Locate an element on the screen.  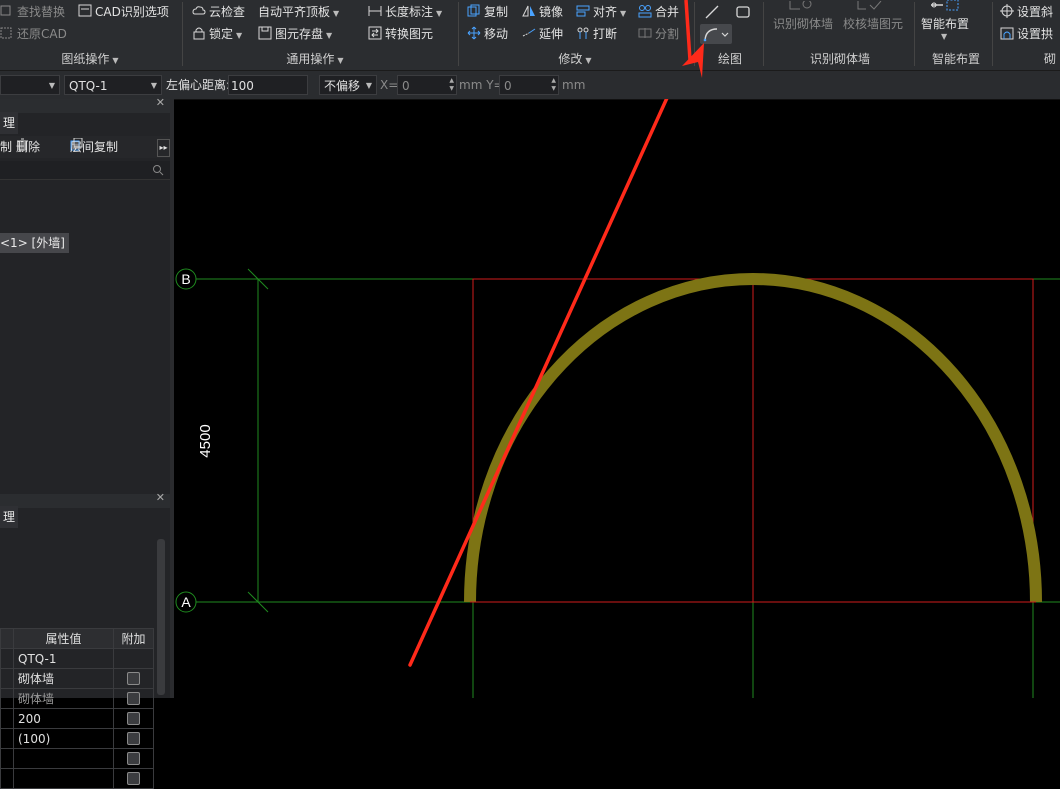
component-select: QTQ-1 ▼ is located at coordinates (113, 85).